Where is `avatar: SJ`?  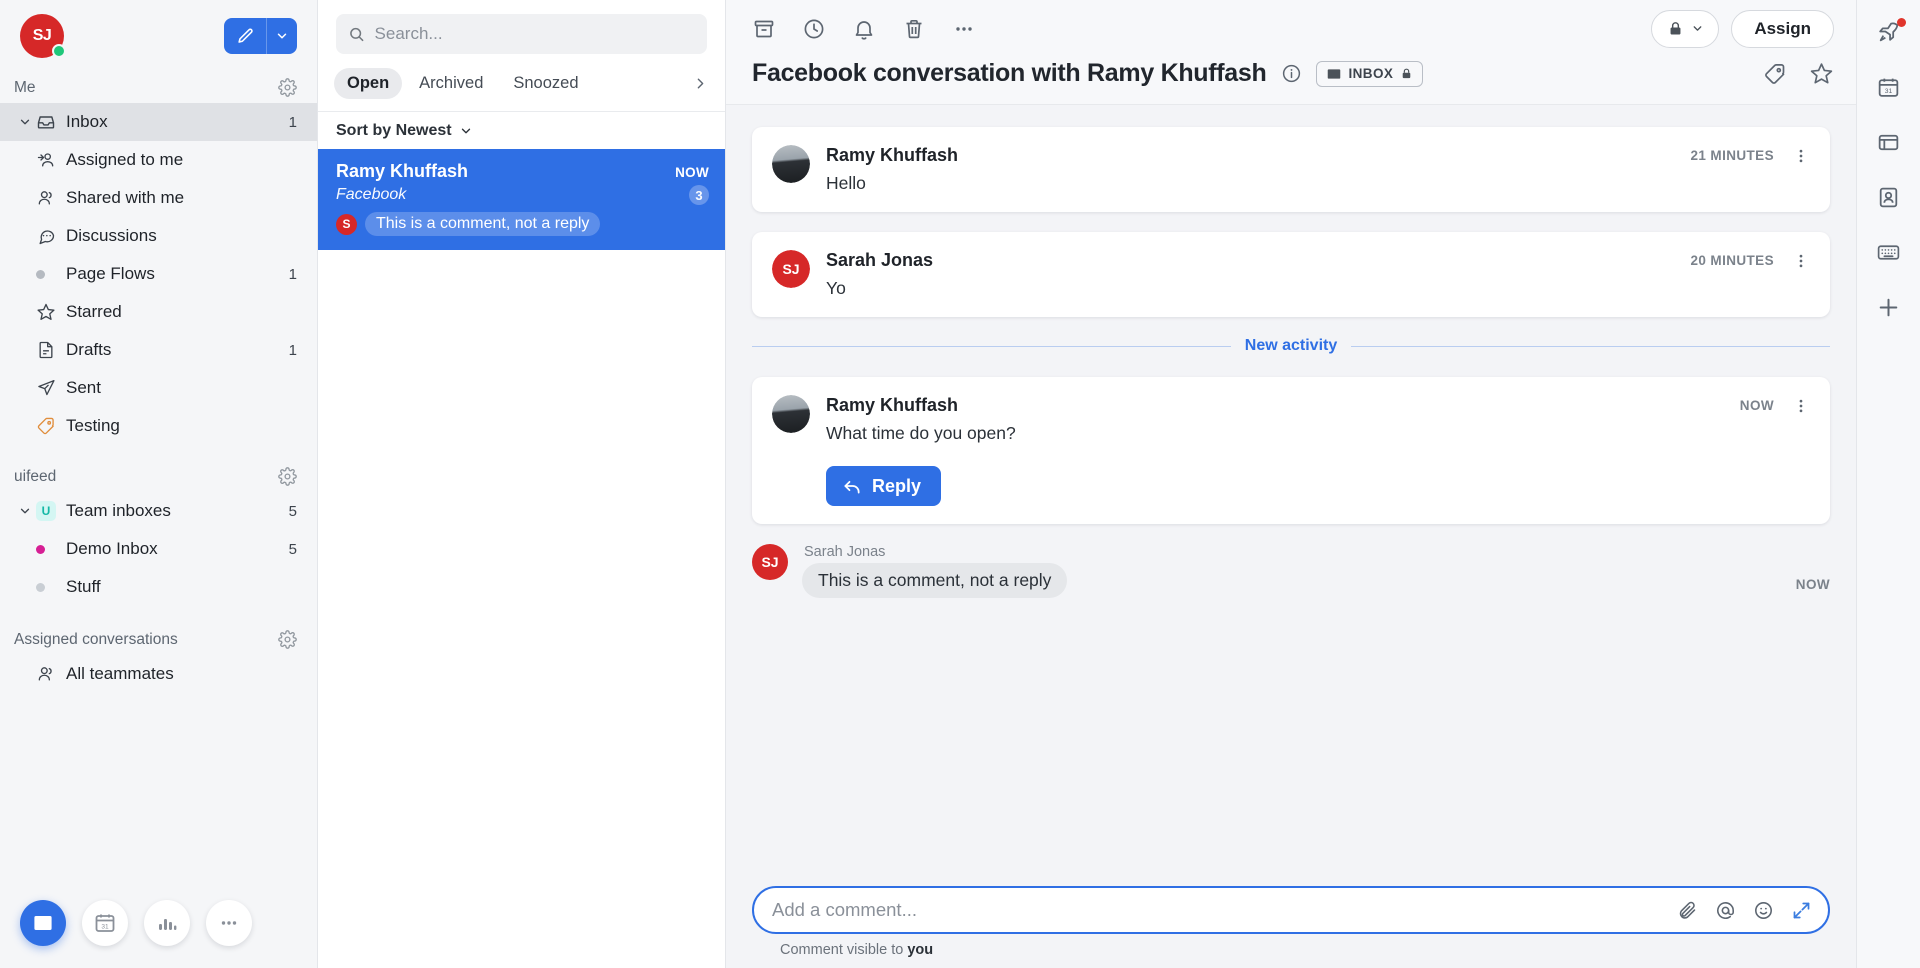 avatar: SJ is located at coordinates (791, 269).